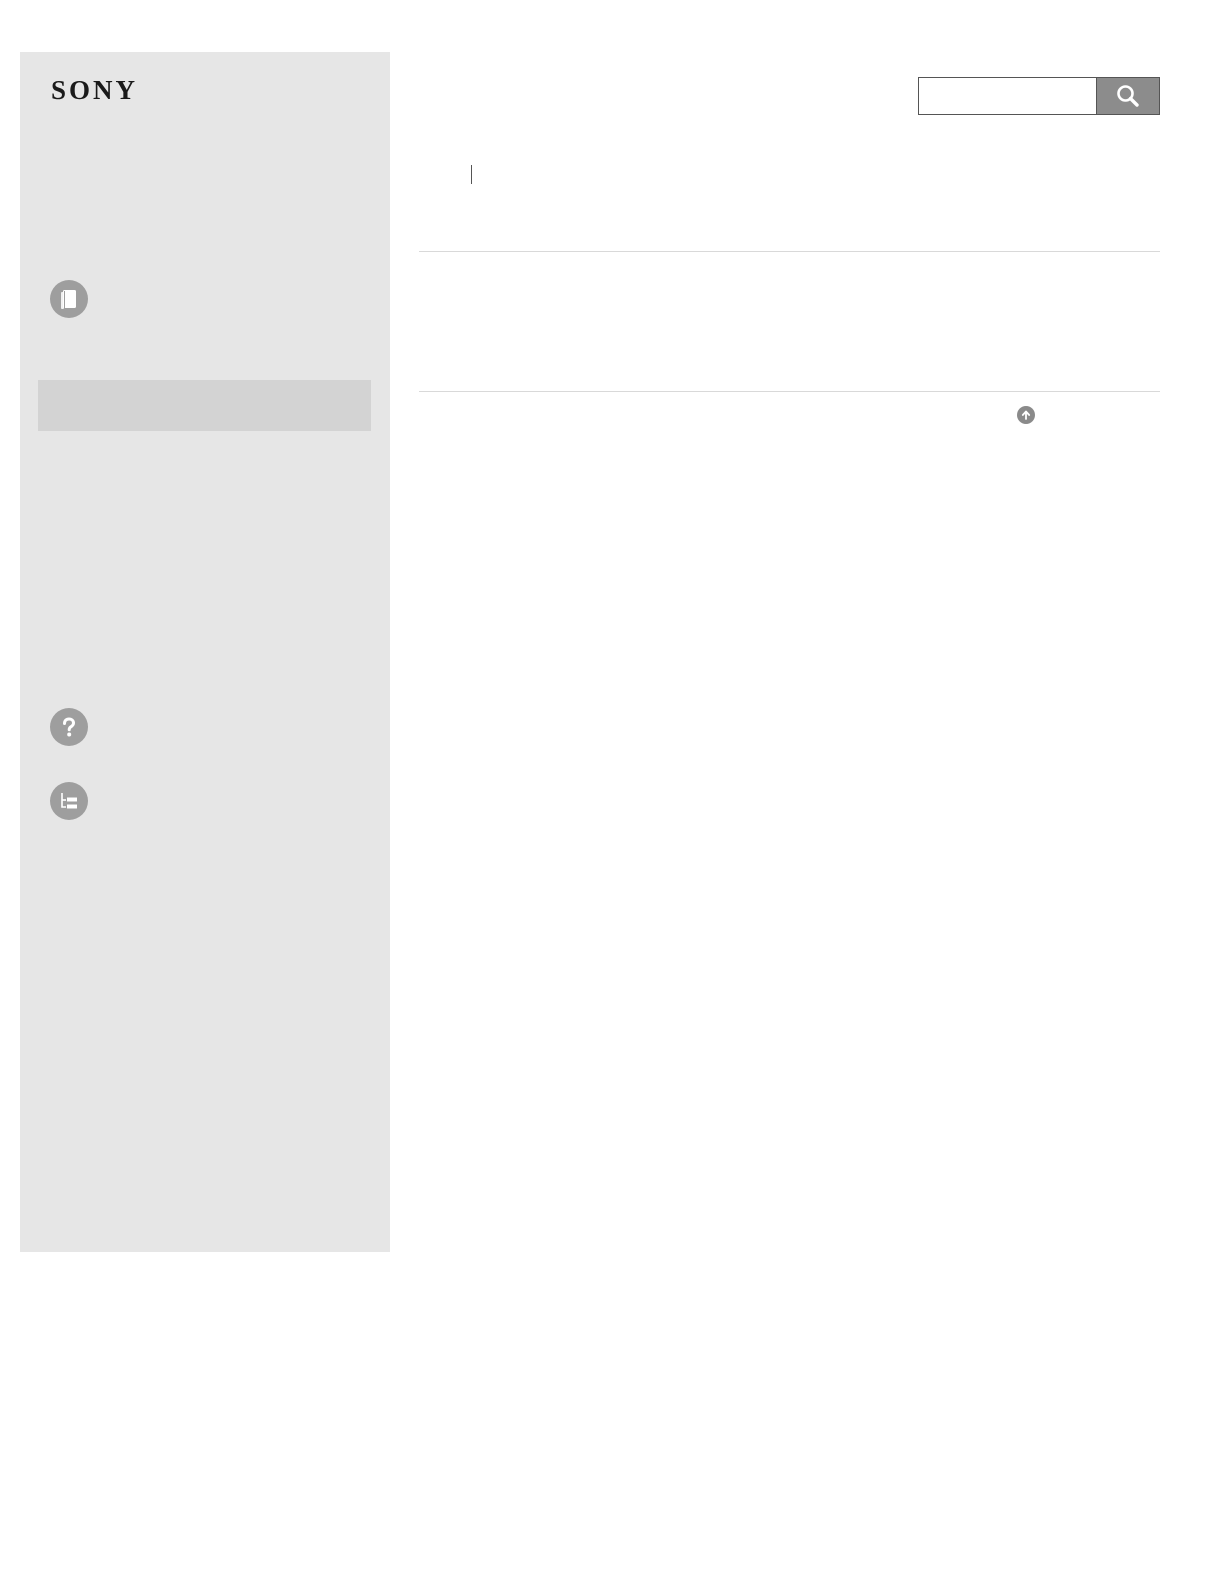 The image size is (1225, 1585). What do you see at coordinates (94, 90) in the screenshot?
I see `sony-logo: SONY` at bounding box center [94, 90].